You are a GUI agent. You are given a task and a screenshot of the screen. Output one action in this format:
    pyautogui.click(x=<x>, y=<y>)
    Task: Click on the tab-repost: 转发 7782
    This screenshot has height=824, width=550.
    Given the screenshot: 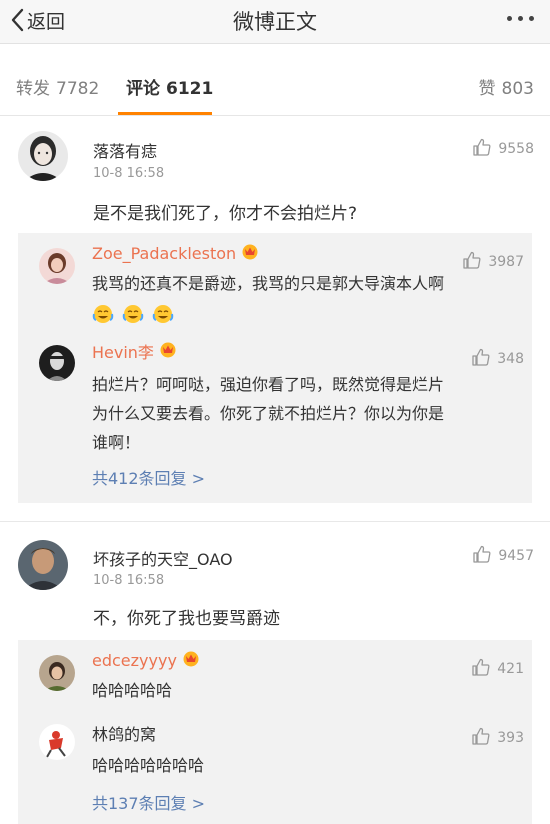 What is the action you would take?
    pyautogui.click(x=57, y=86)
    